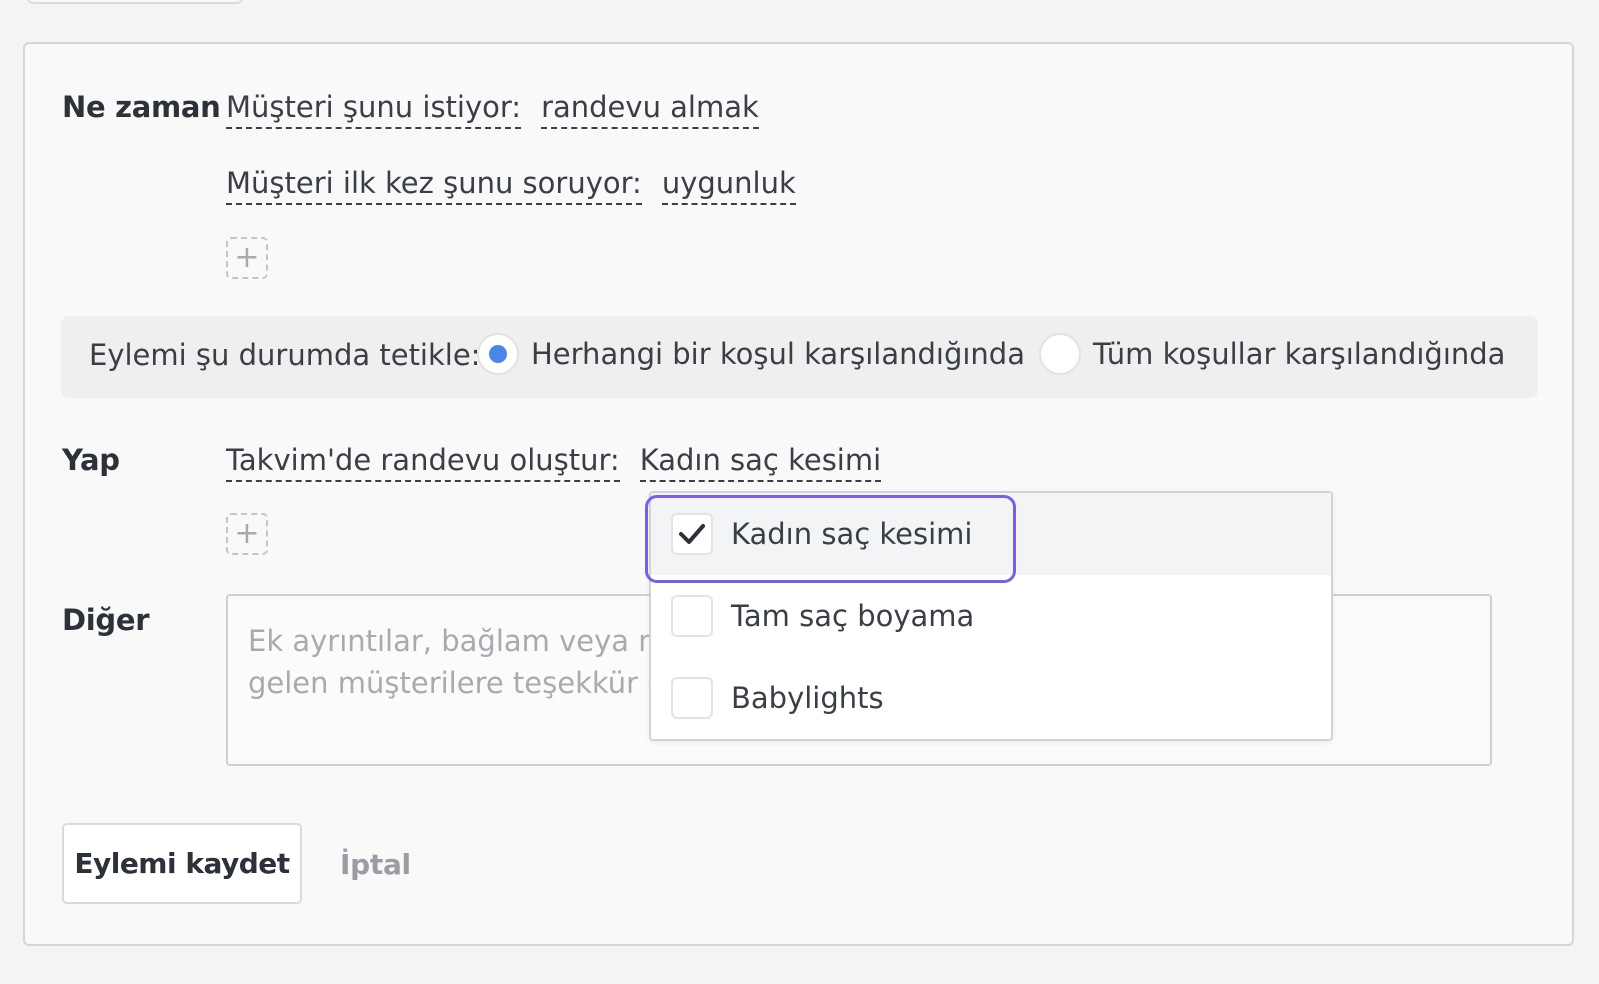  Describe the element at coordinates (141, 107) in the screenshot. I see `when-section-label: Ne zaman` at that location.